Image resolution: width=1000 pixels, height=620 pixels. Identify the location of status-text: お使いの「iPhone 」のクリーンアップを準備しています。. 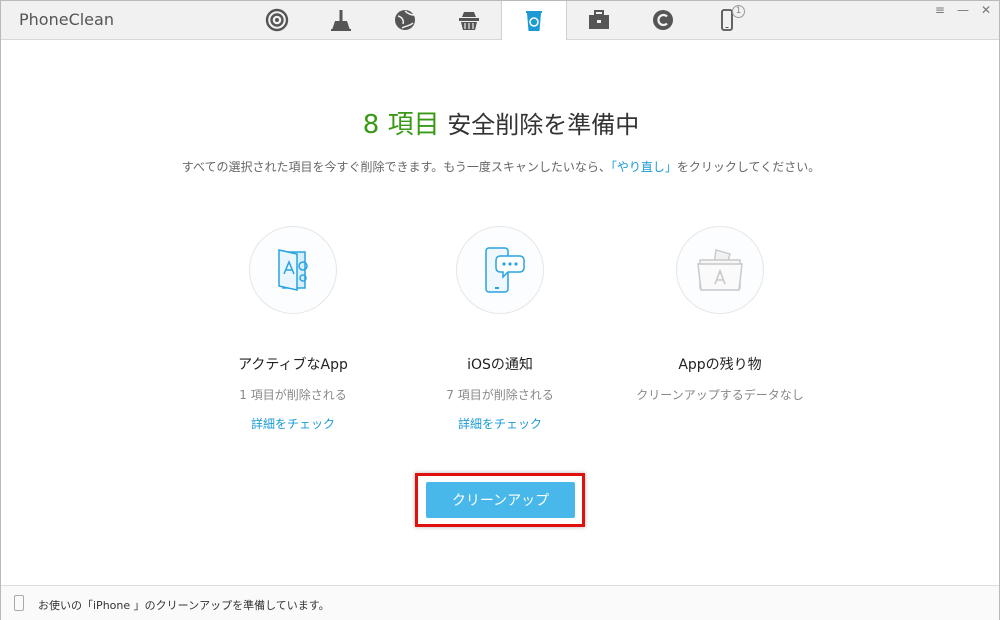
(184, 605).